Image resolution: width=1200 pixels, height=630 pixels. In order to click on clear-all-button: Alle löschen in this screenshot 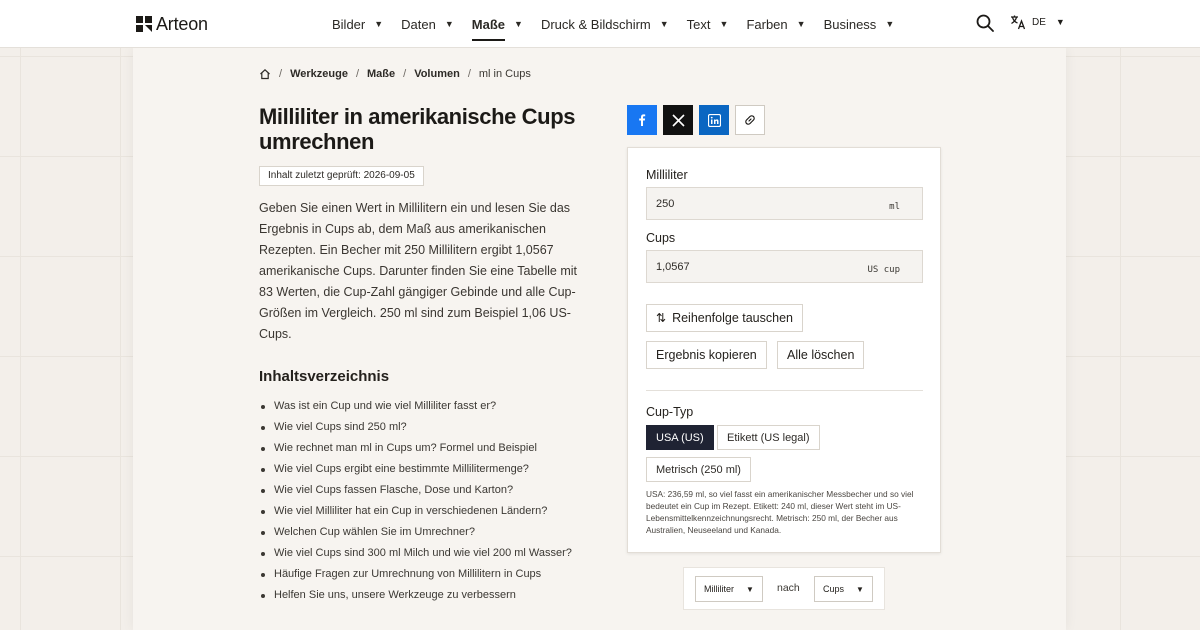, I will do `click(821, 355)`.